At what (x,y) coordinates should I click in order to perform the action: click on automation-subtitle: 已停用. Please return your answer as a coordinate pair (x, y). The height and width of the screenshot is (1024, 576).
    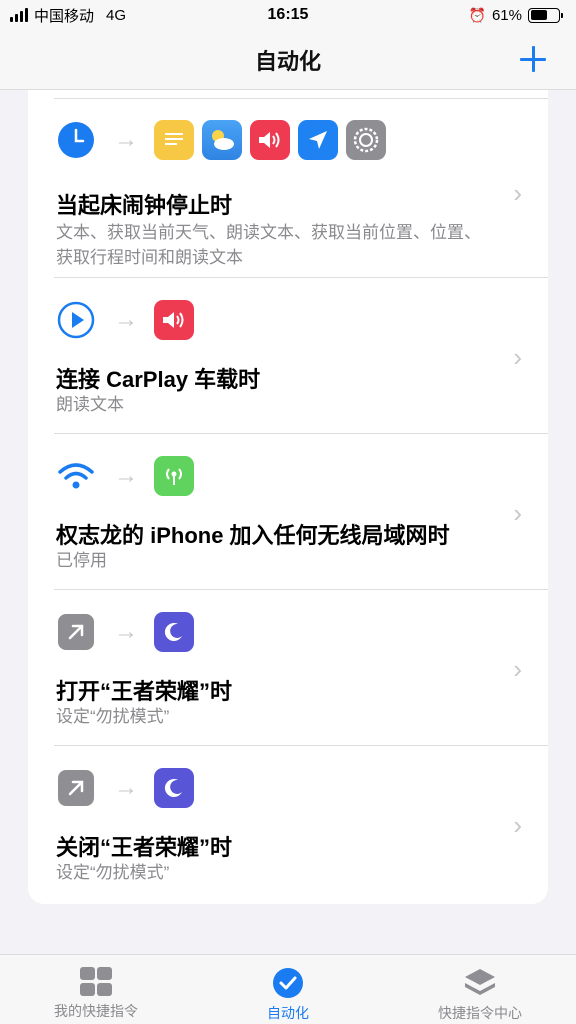
    Looking at the image, I should click on (81, 560).